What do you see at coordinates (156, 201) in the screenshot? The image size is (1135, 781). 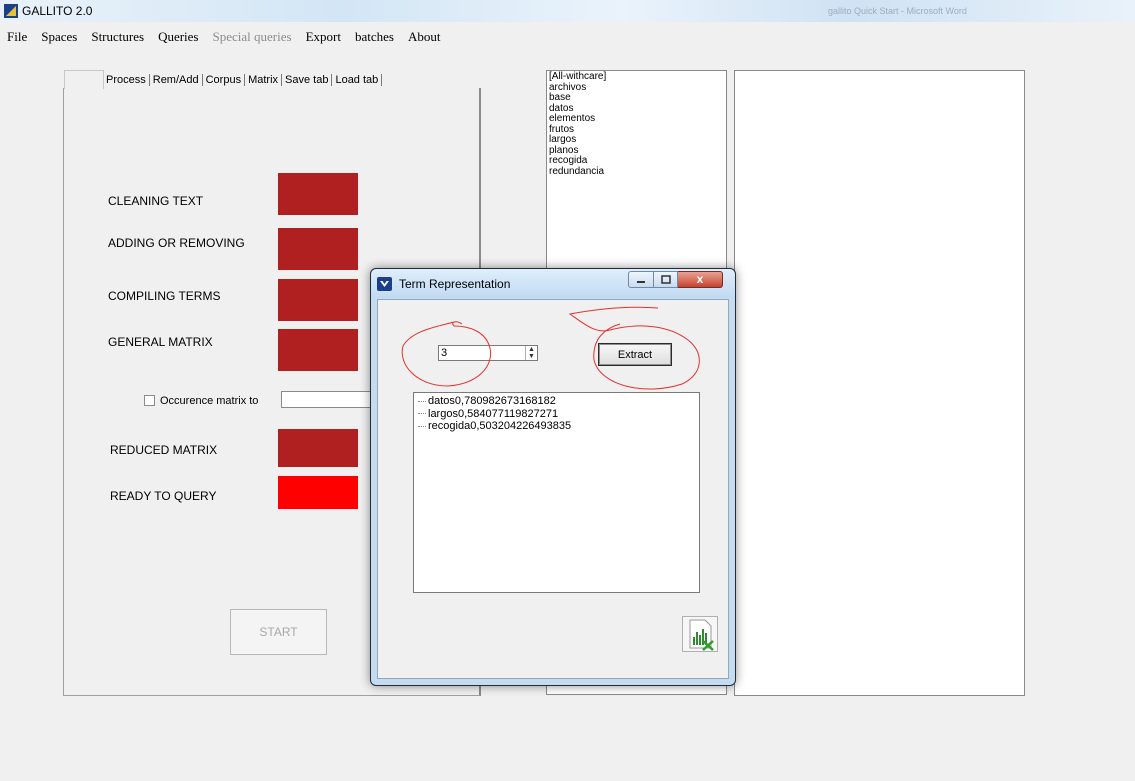 I see `step-label-cleaning: CLEANING TEXT` at bounding box center [156, 201].